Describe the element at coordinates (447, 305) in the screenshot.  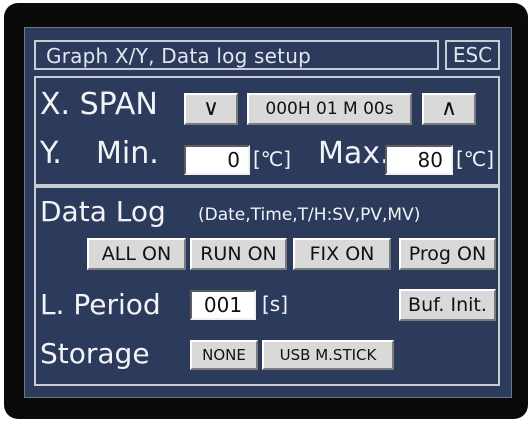
I see `buffer-init-button: Buf. Init.` at that location.